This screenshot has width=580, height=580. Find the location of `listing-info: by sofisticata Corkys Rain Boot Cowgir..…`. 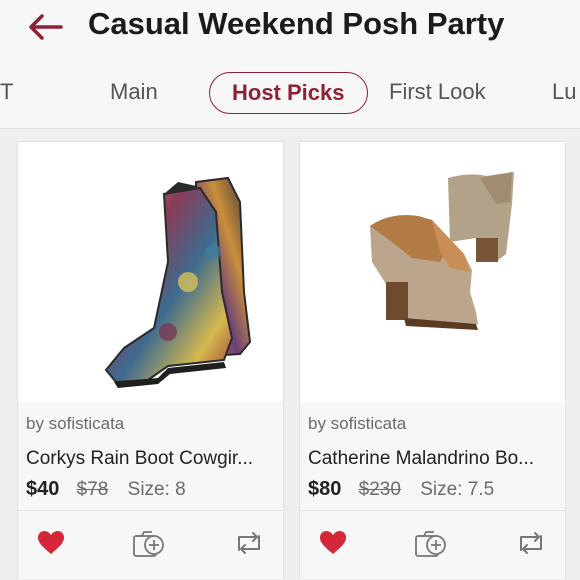

listing-info: by sofisticata Corkys Rain Boot Cowgir..… is located at coordinates (150, 456).